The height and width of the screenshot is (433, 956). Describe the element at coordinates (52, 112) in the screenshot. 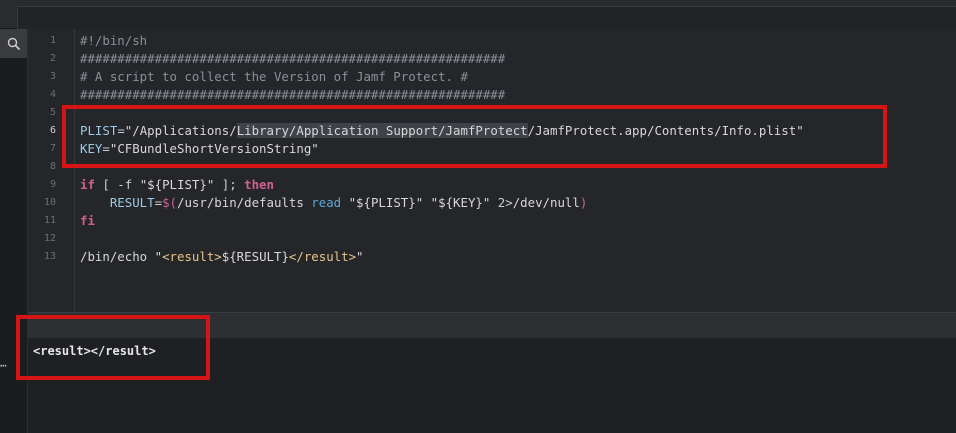

I see `line-number: 5` at that location.